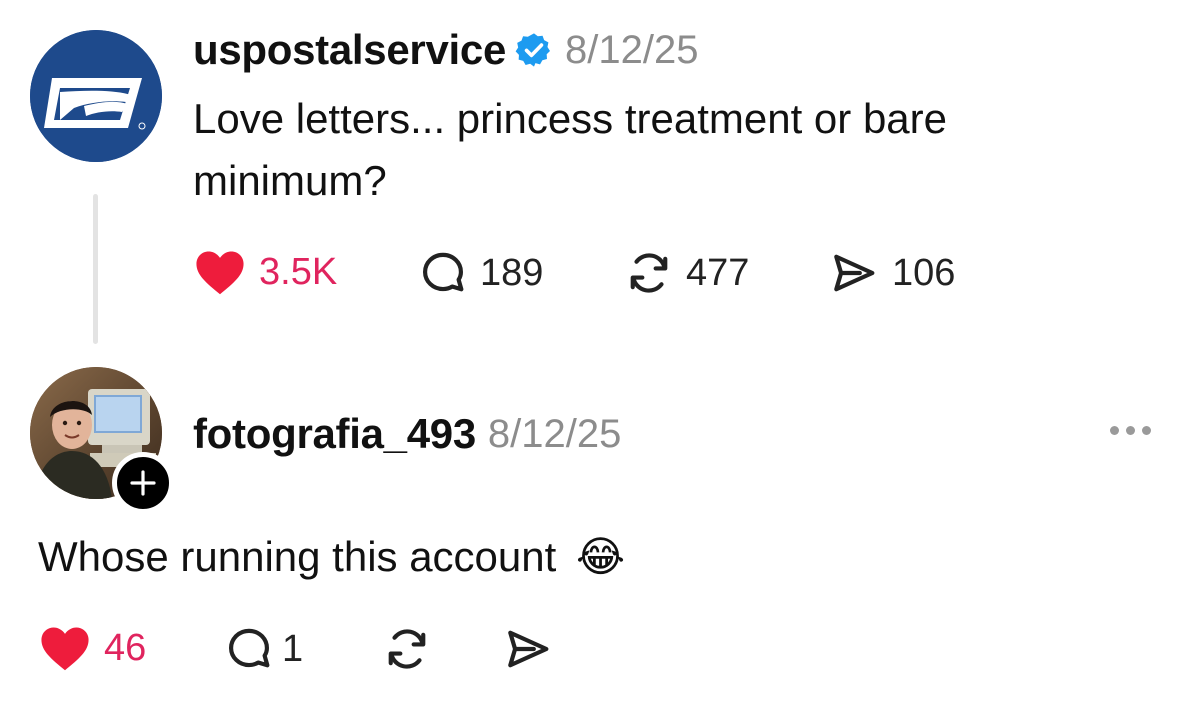 This screenshot has width=1201, height=705. What do you see at coordinates (890, 273) in the screenshot?
I see `share-button: 106` at bounding box center [890, 273].